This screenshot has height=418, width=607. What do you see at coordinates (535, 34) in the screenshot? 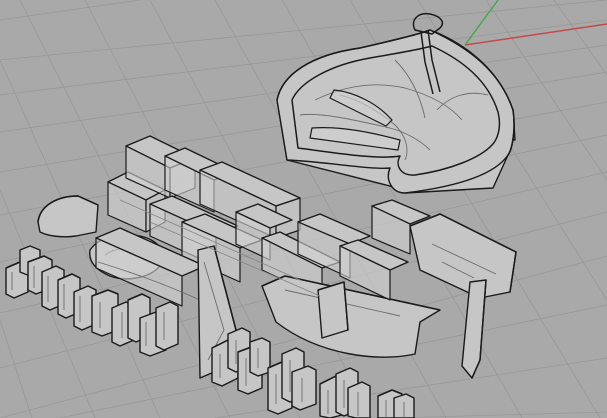
I see `x-axis-line` at bounding box center [535, 34].